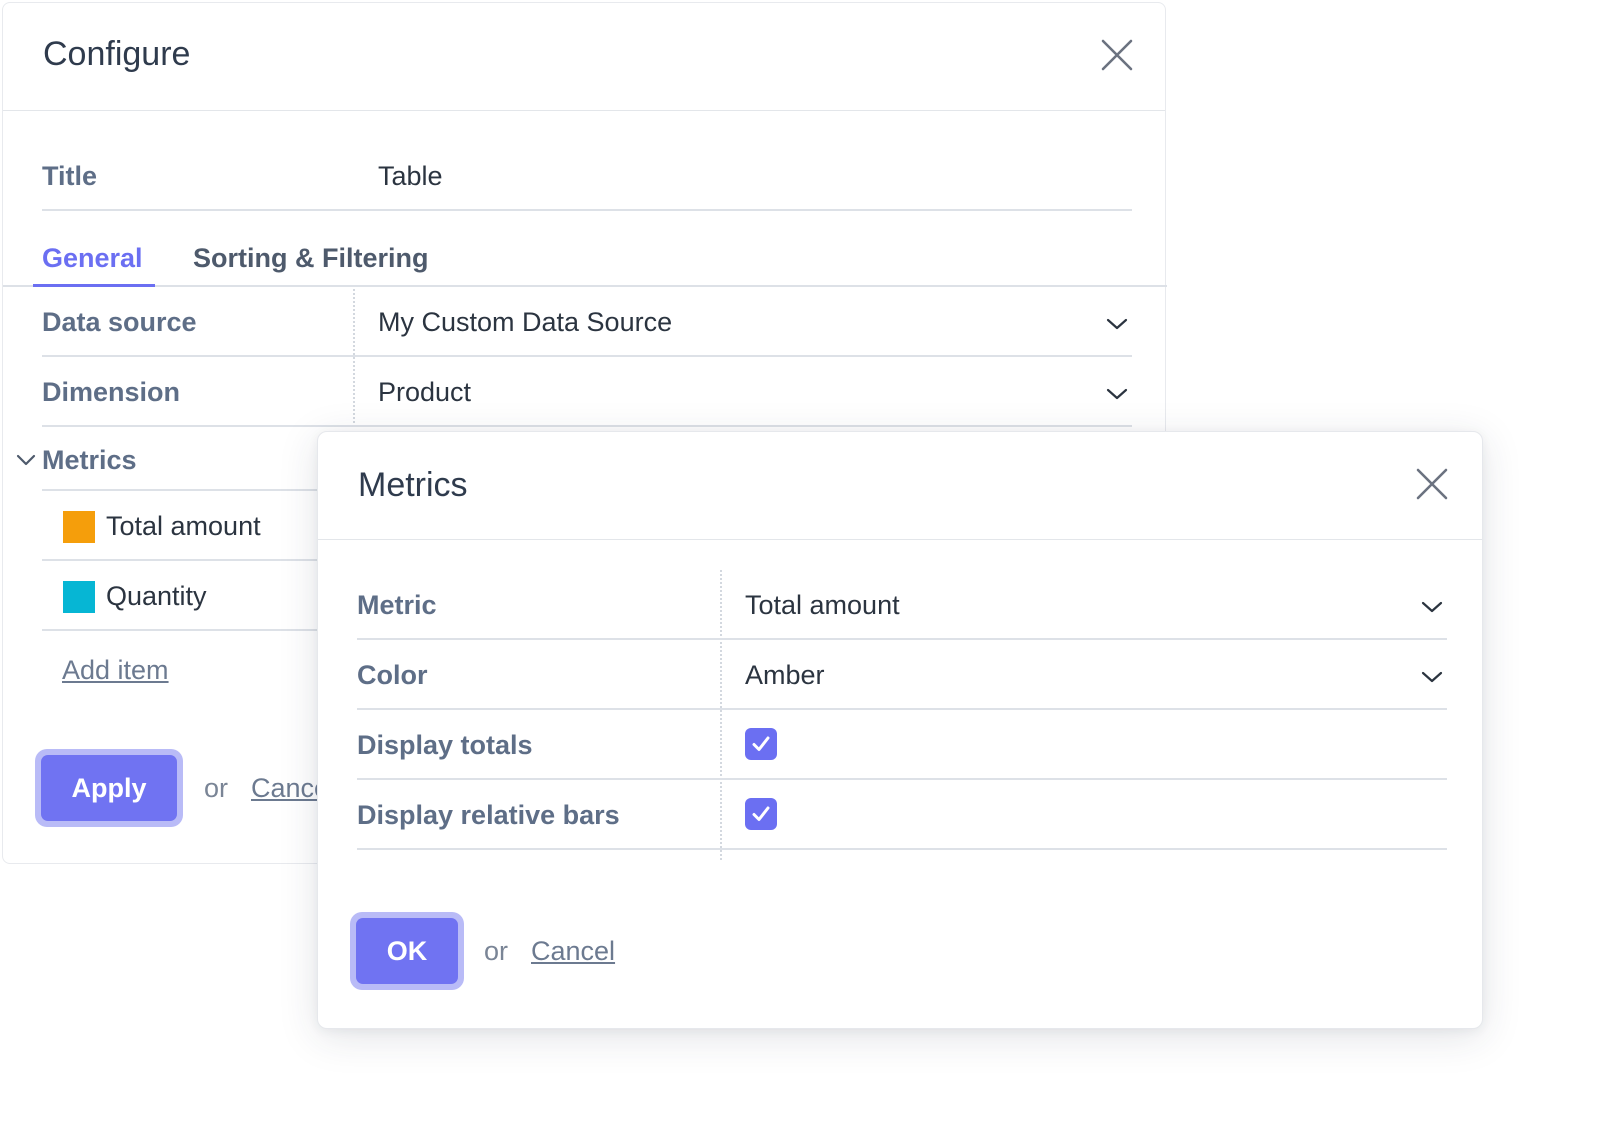 This screenshot has height=1142, width=1608. What do you see at coordinates (413, 485) in the screenshot?
I see `metrics-dialog-title: Metrics` at bounding box center [413, 485].